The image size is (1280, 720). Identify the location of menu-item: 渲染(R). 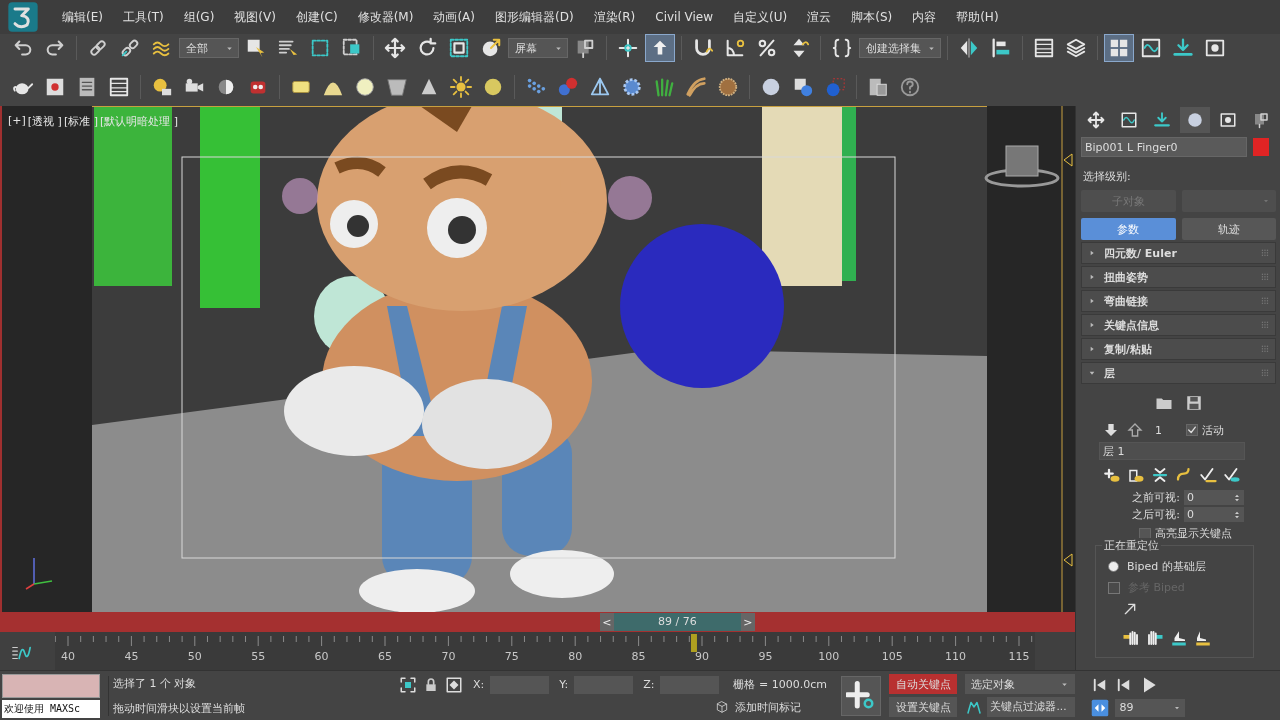
(614, 17).